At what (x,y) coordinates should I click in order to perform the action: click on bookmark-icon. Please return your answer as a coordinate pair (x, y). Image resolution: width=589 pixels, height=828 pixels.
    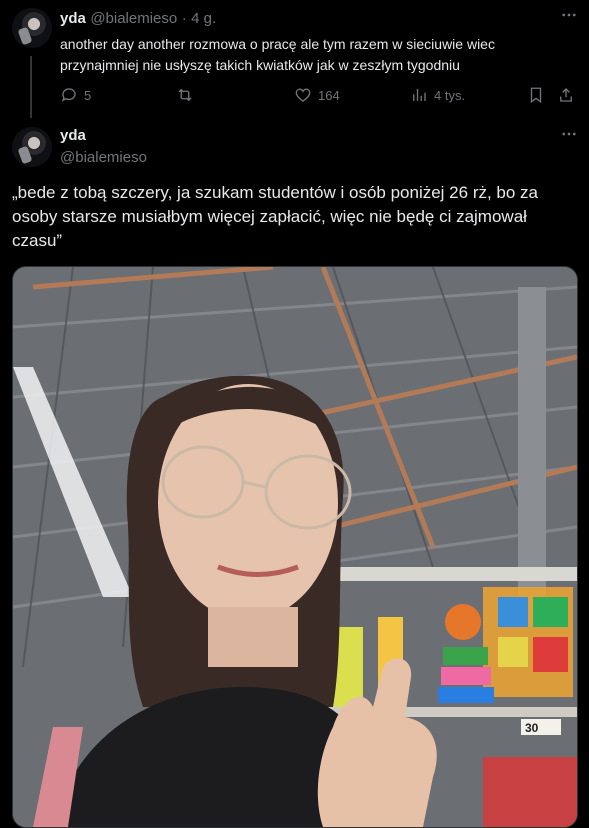
    Looking at the image, I should click on (536, 95).